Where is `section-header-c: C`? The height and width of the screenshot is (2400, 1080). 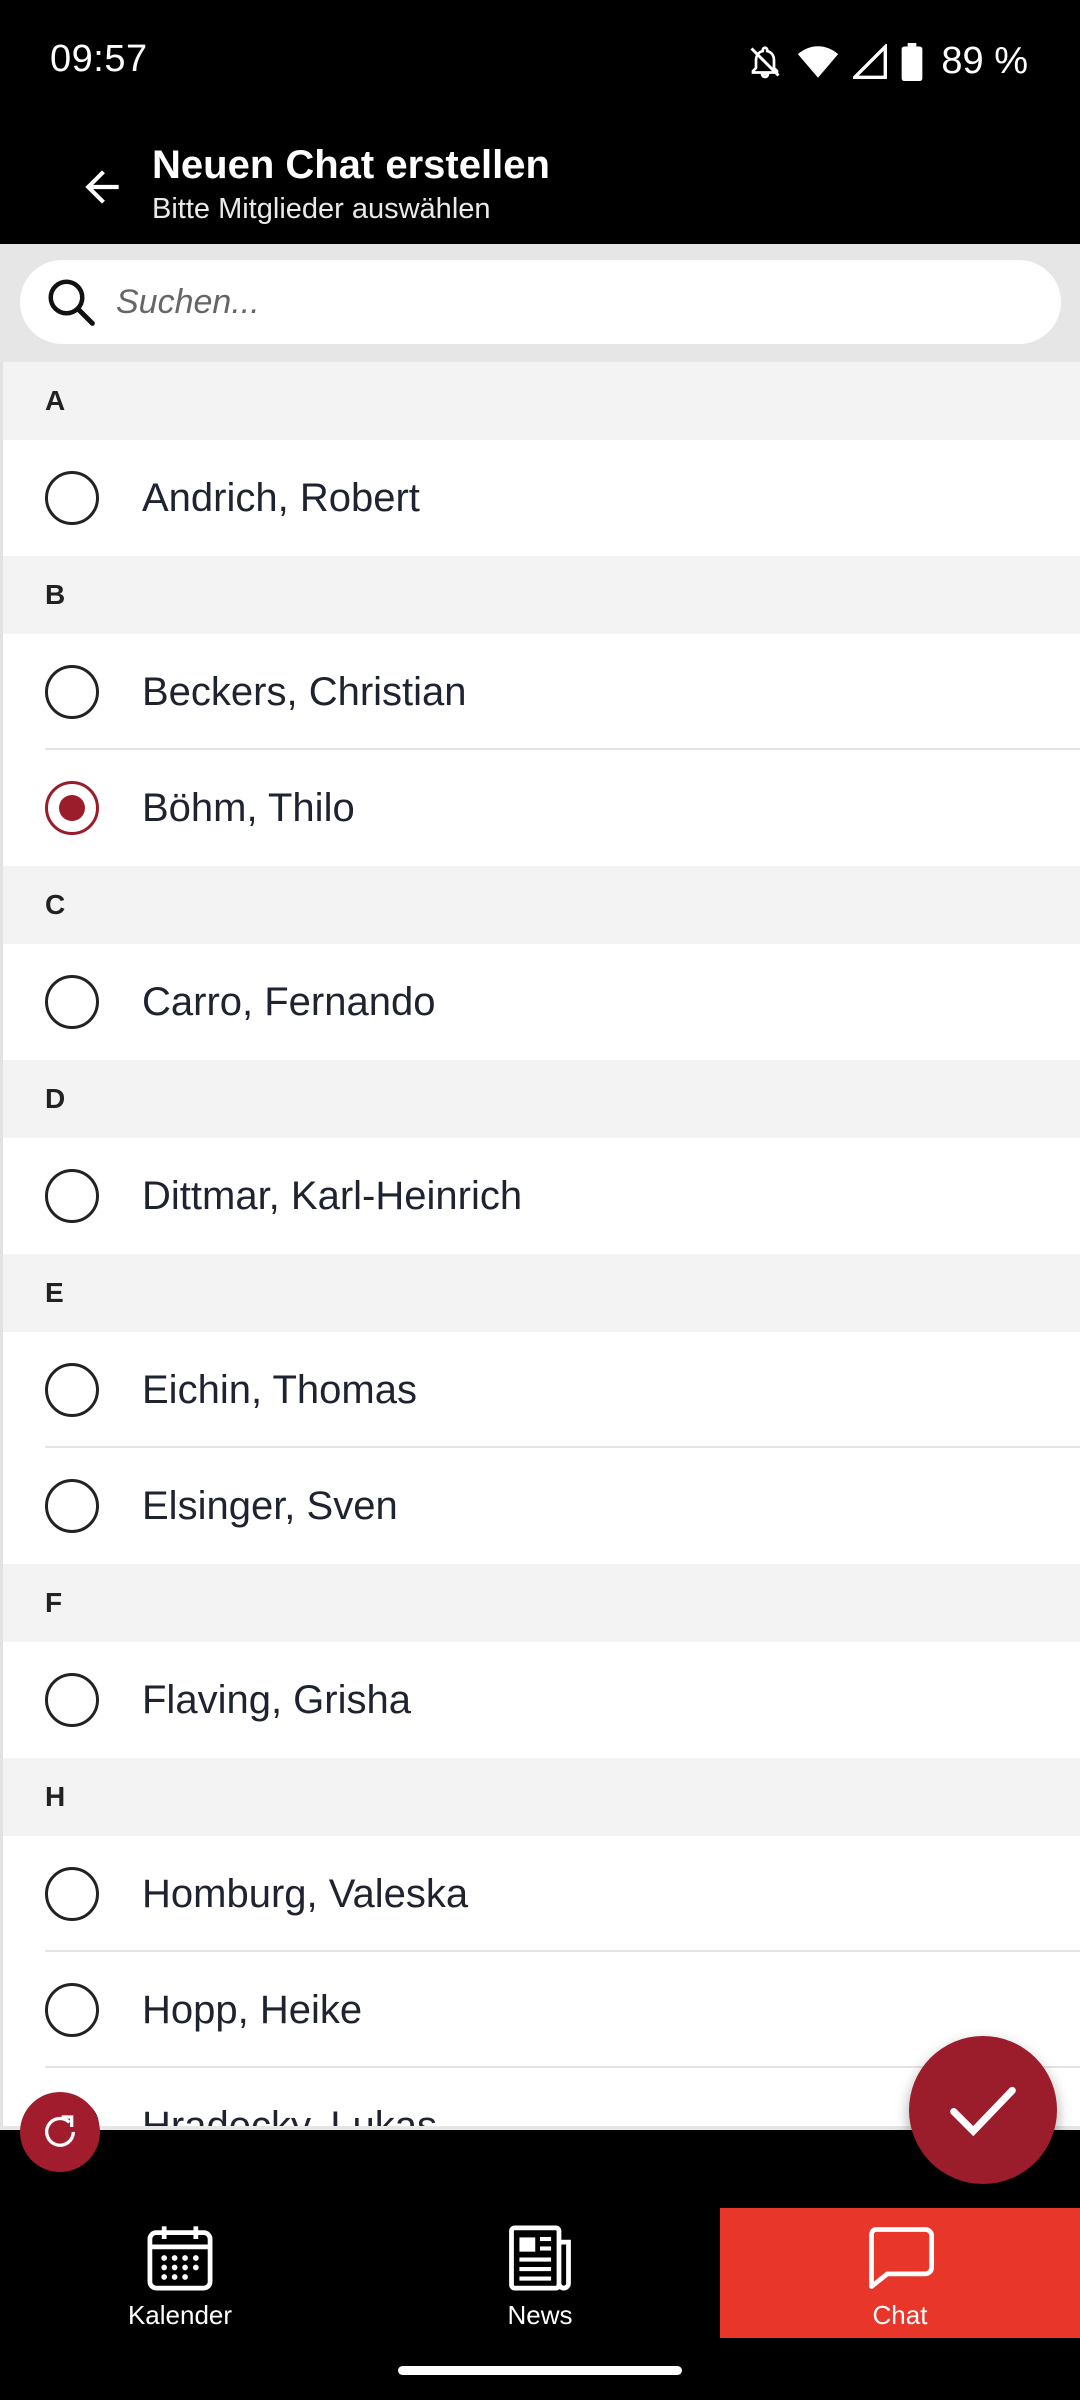
section-header-c: C is located at coordinates (541, 905).